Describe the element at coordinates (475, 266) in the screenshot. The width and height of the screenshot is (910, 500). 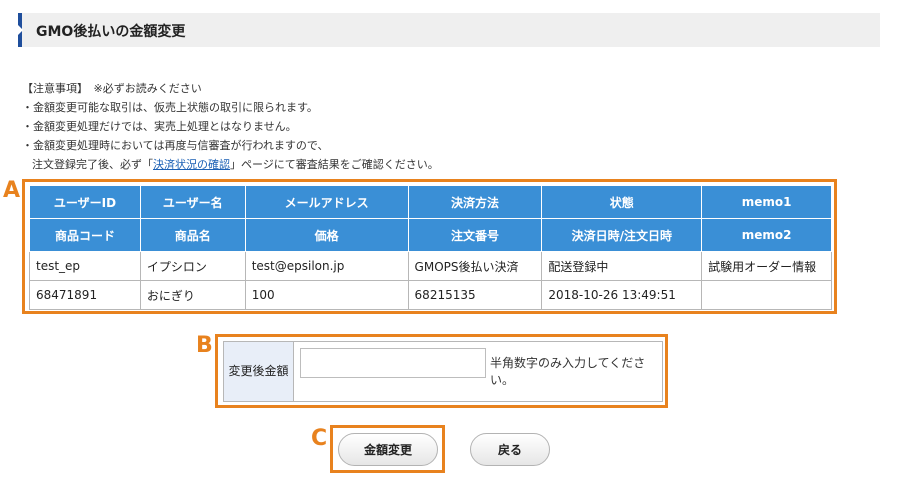
I see `cell-payment-method: GMOPS後払い決済` at that location.